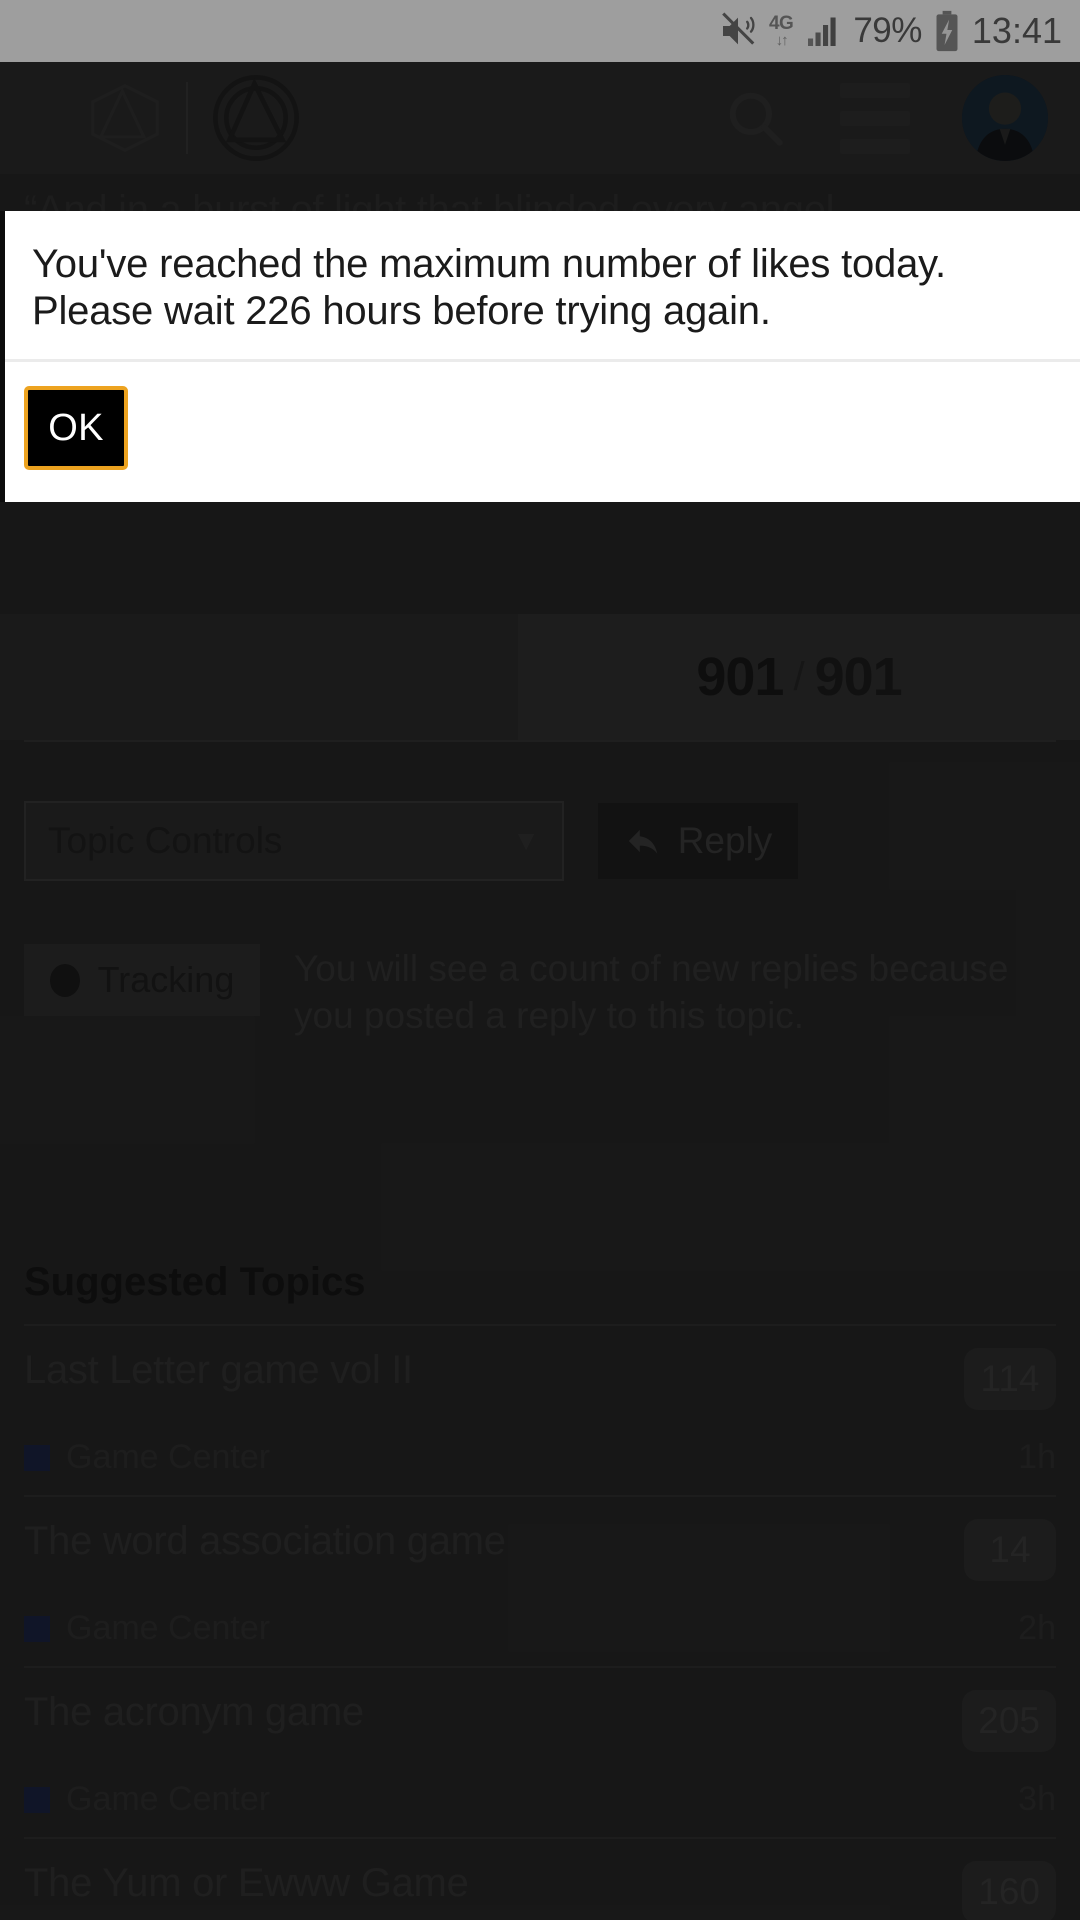 The image size is (1080, 1920). I want to click on app-header, so click(540, 118).